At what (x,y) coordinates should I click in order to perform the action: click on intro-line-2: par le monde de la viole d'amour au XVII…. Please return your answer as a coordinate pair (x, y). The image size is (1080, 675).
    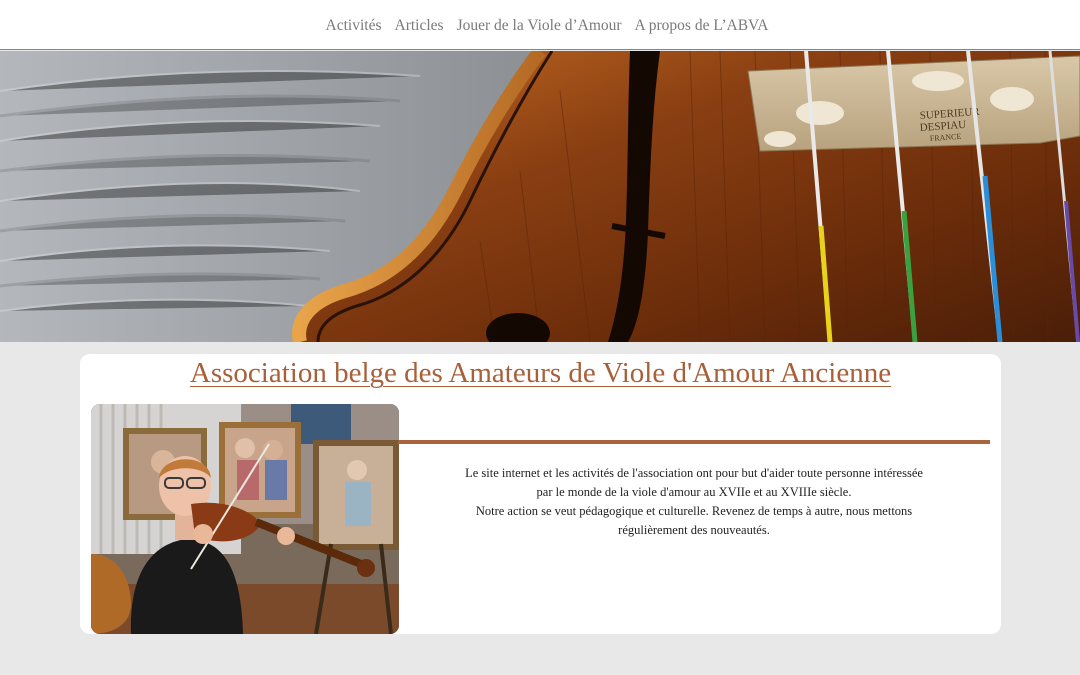
    Looking at the image, I should click on (694, 492).